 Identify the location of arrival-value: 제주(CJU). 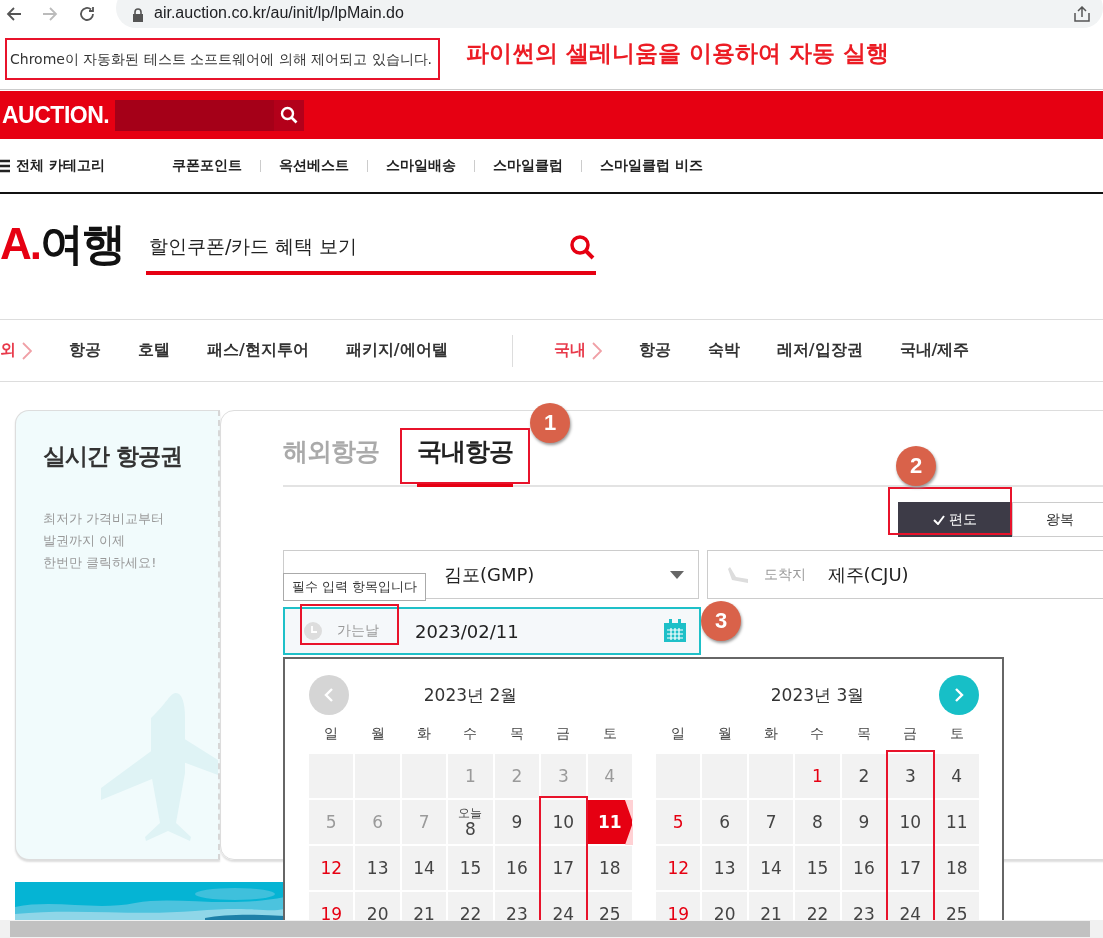
(868, 574).